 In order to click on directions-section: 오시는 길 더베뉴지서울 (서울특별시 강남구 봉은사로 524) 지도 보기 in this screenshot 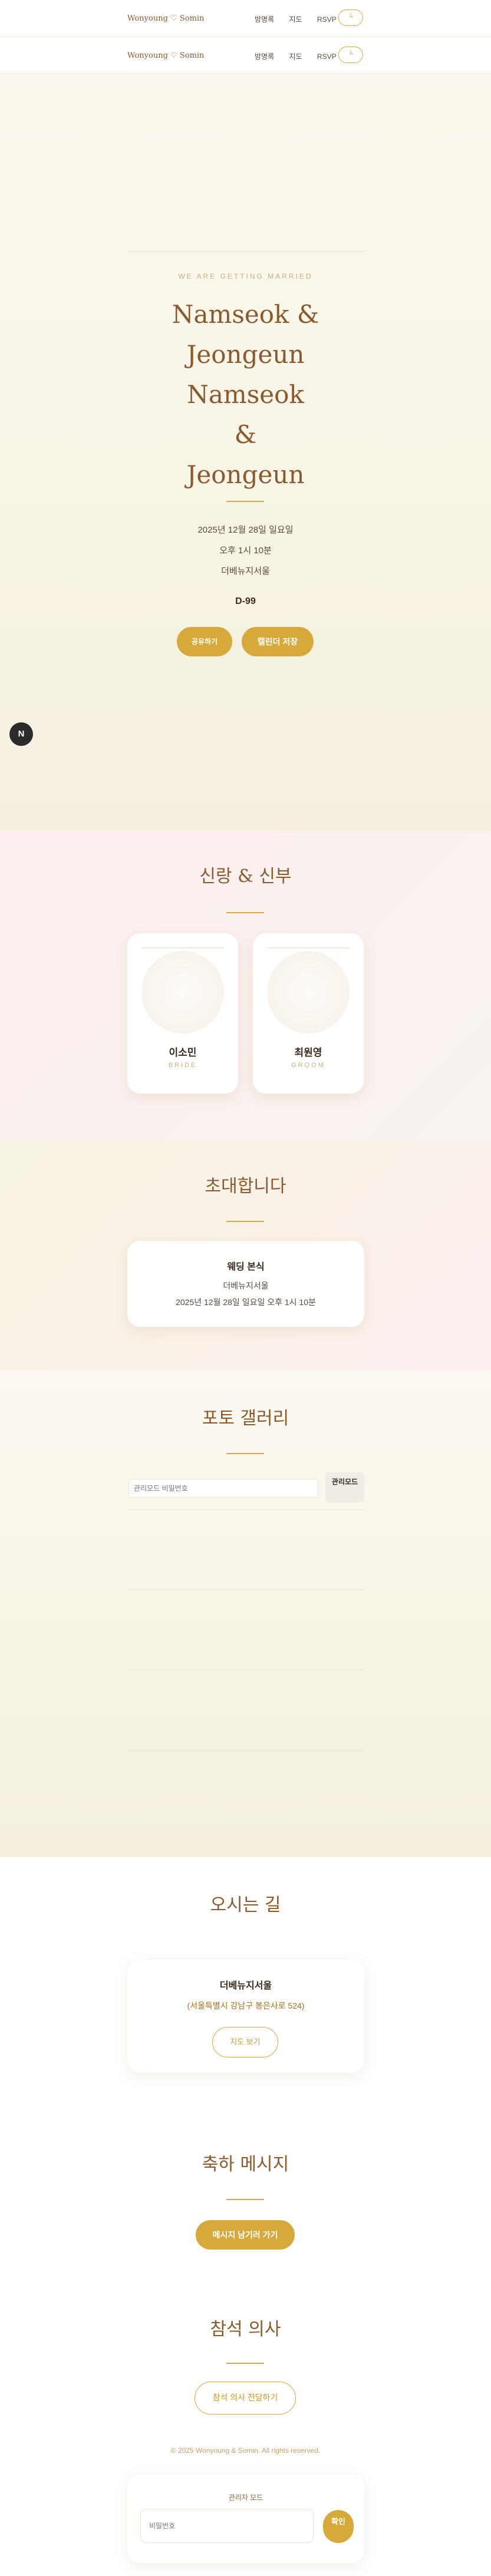, I will do `click(246, 1982)`.